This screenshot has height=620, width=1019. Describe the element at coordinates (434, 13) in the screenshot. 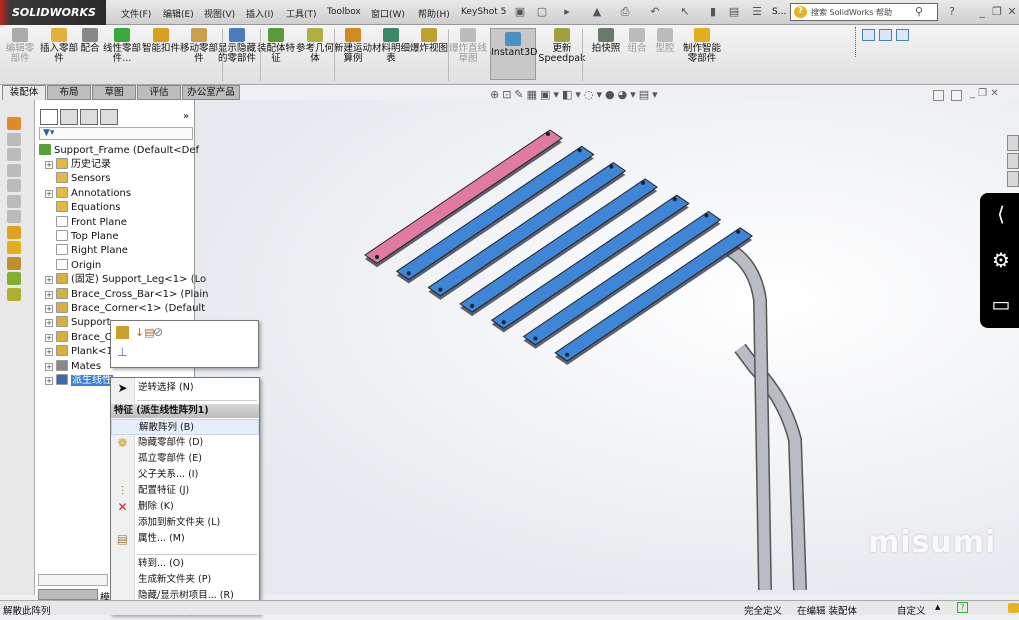

I see `menu-item: 帮助(H)` at that location.